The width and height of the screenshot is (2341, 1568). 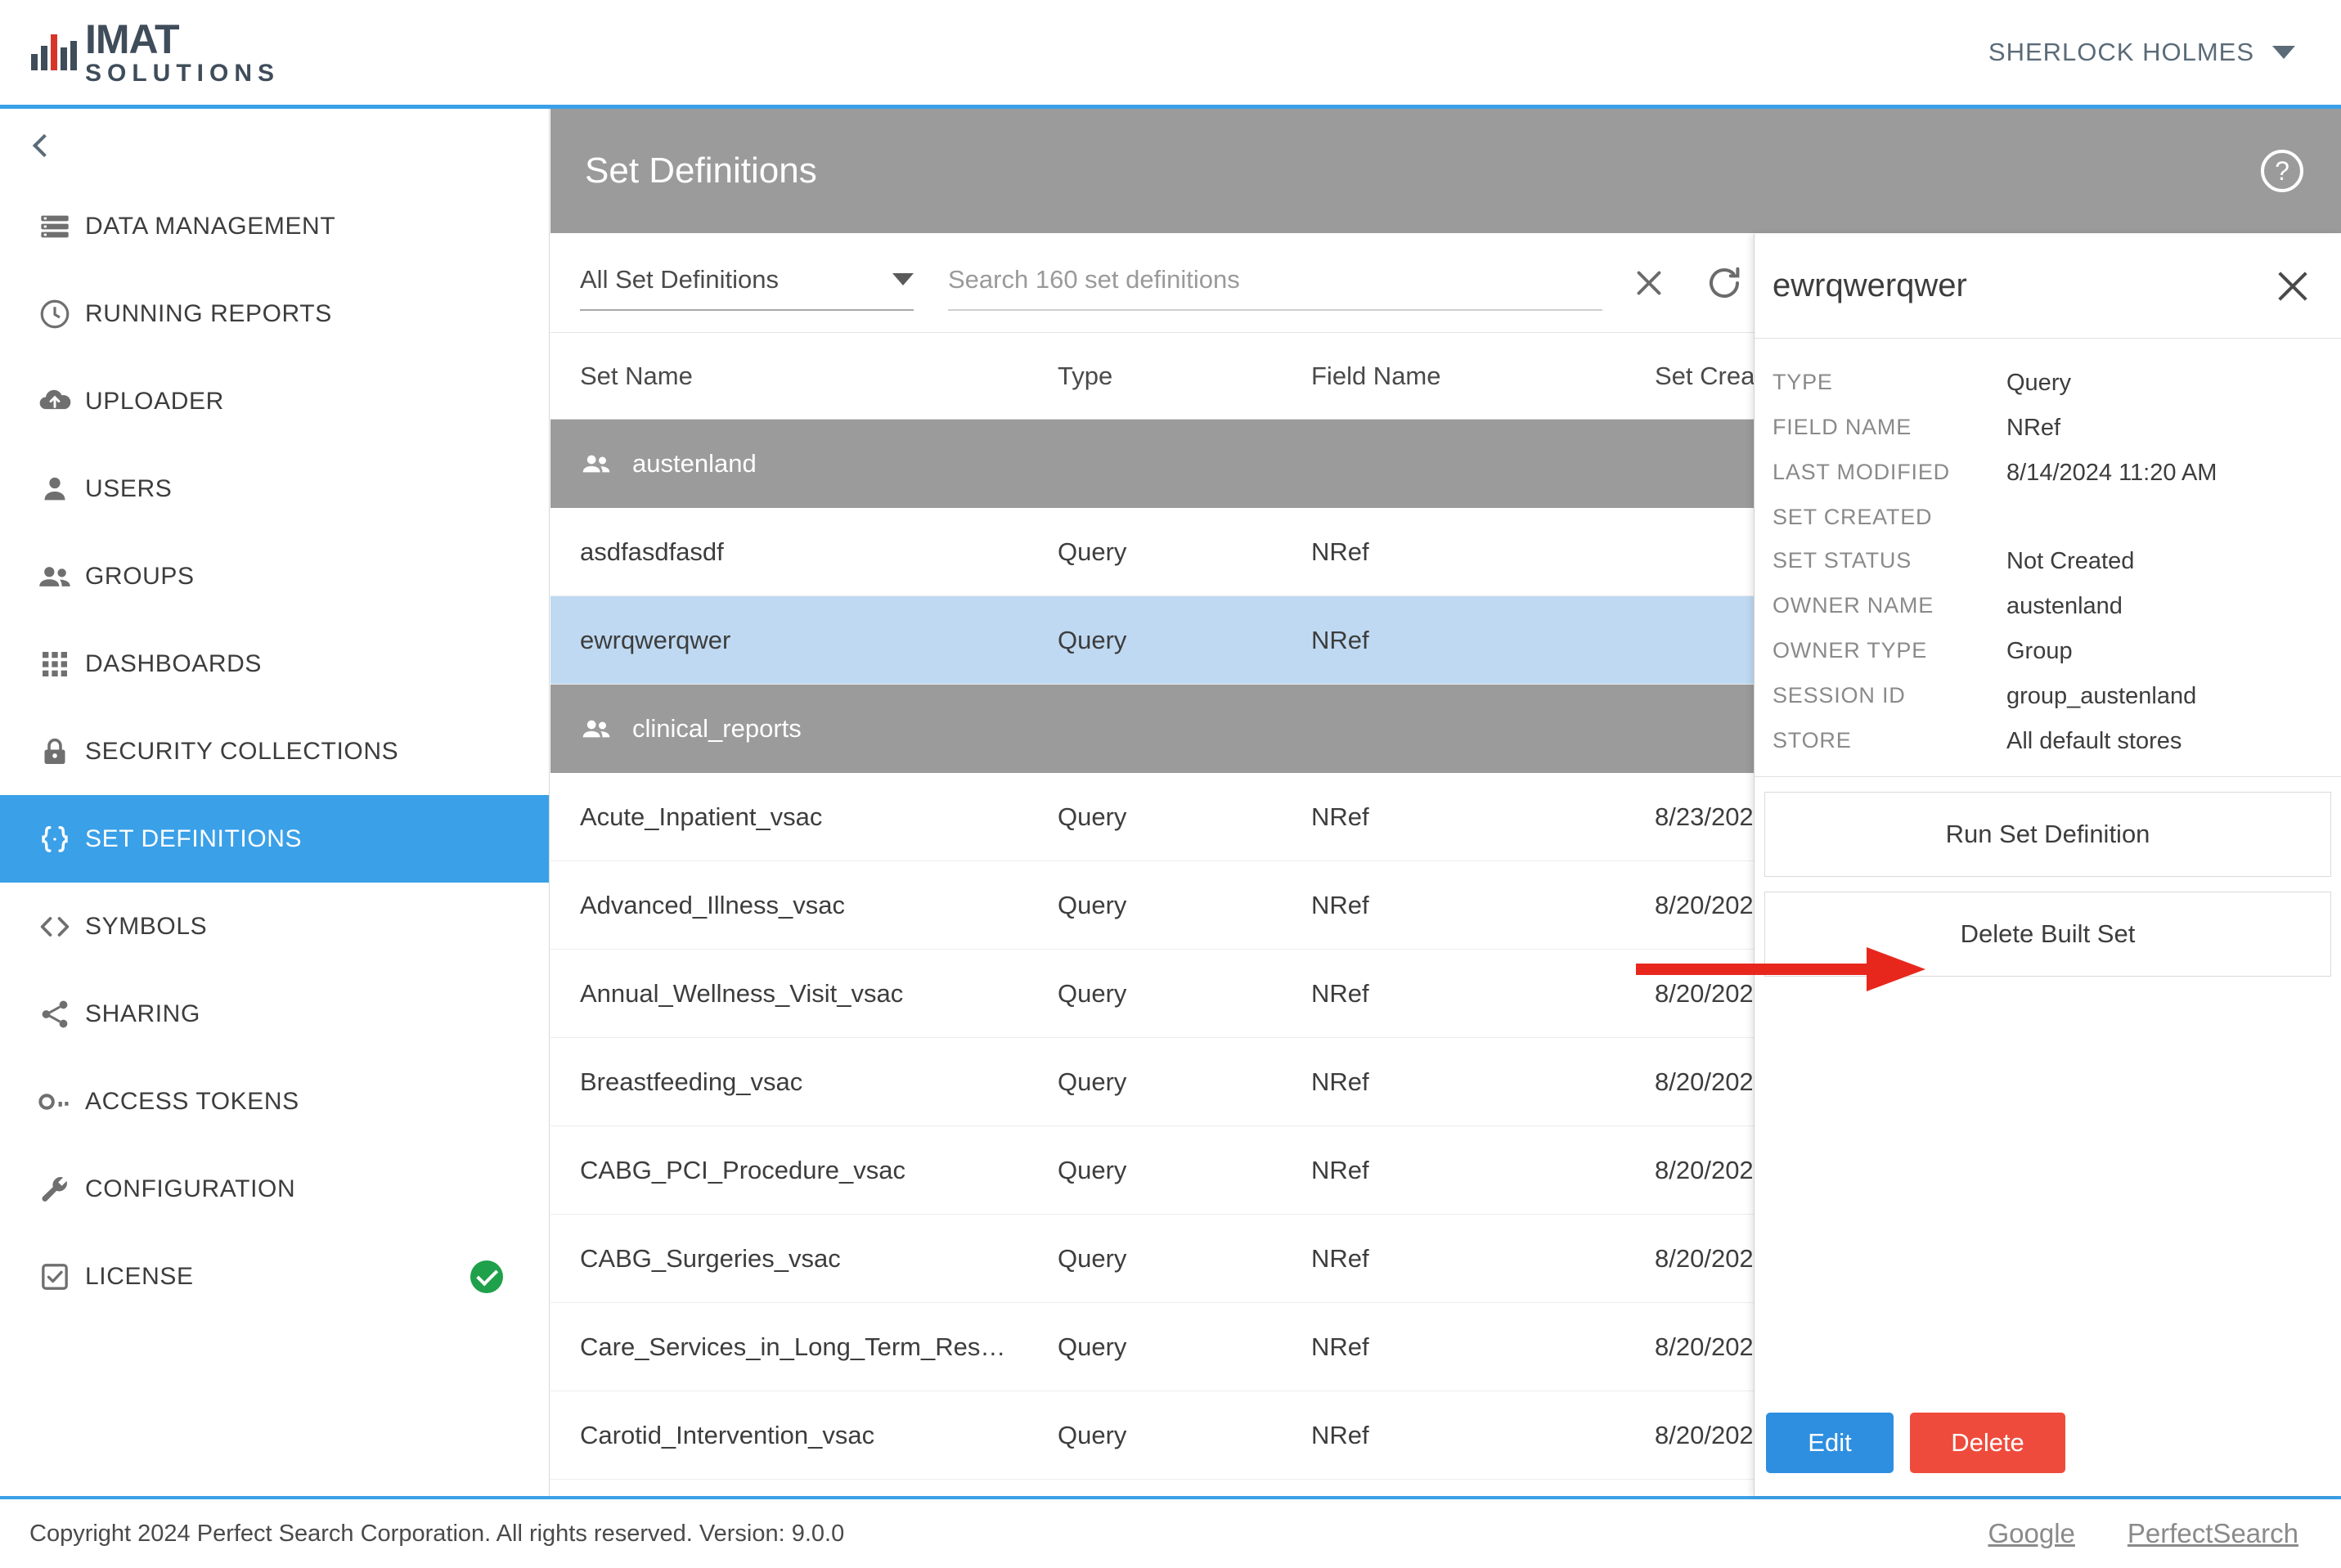 I want to click on sidebar-item-access-tokens: ACCESS TOKENS, so click(x=274, y=1101).